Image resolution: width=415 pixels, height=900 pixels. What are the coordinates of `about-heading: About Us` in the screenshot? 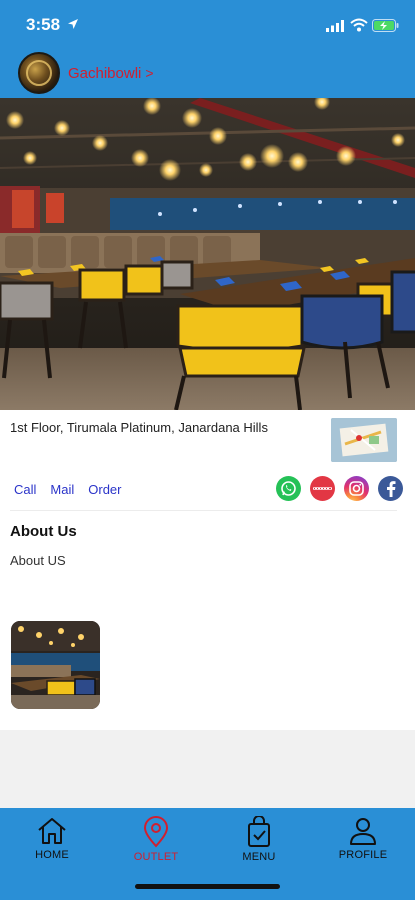 It's located at (43, 531).